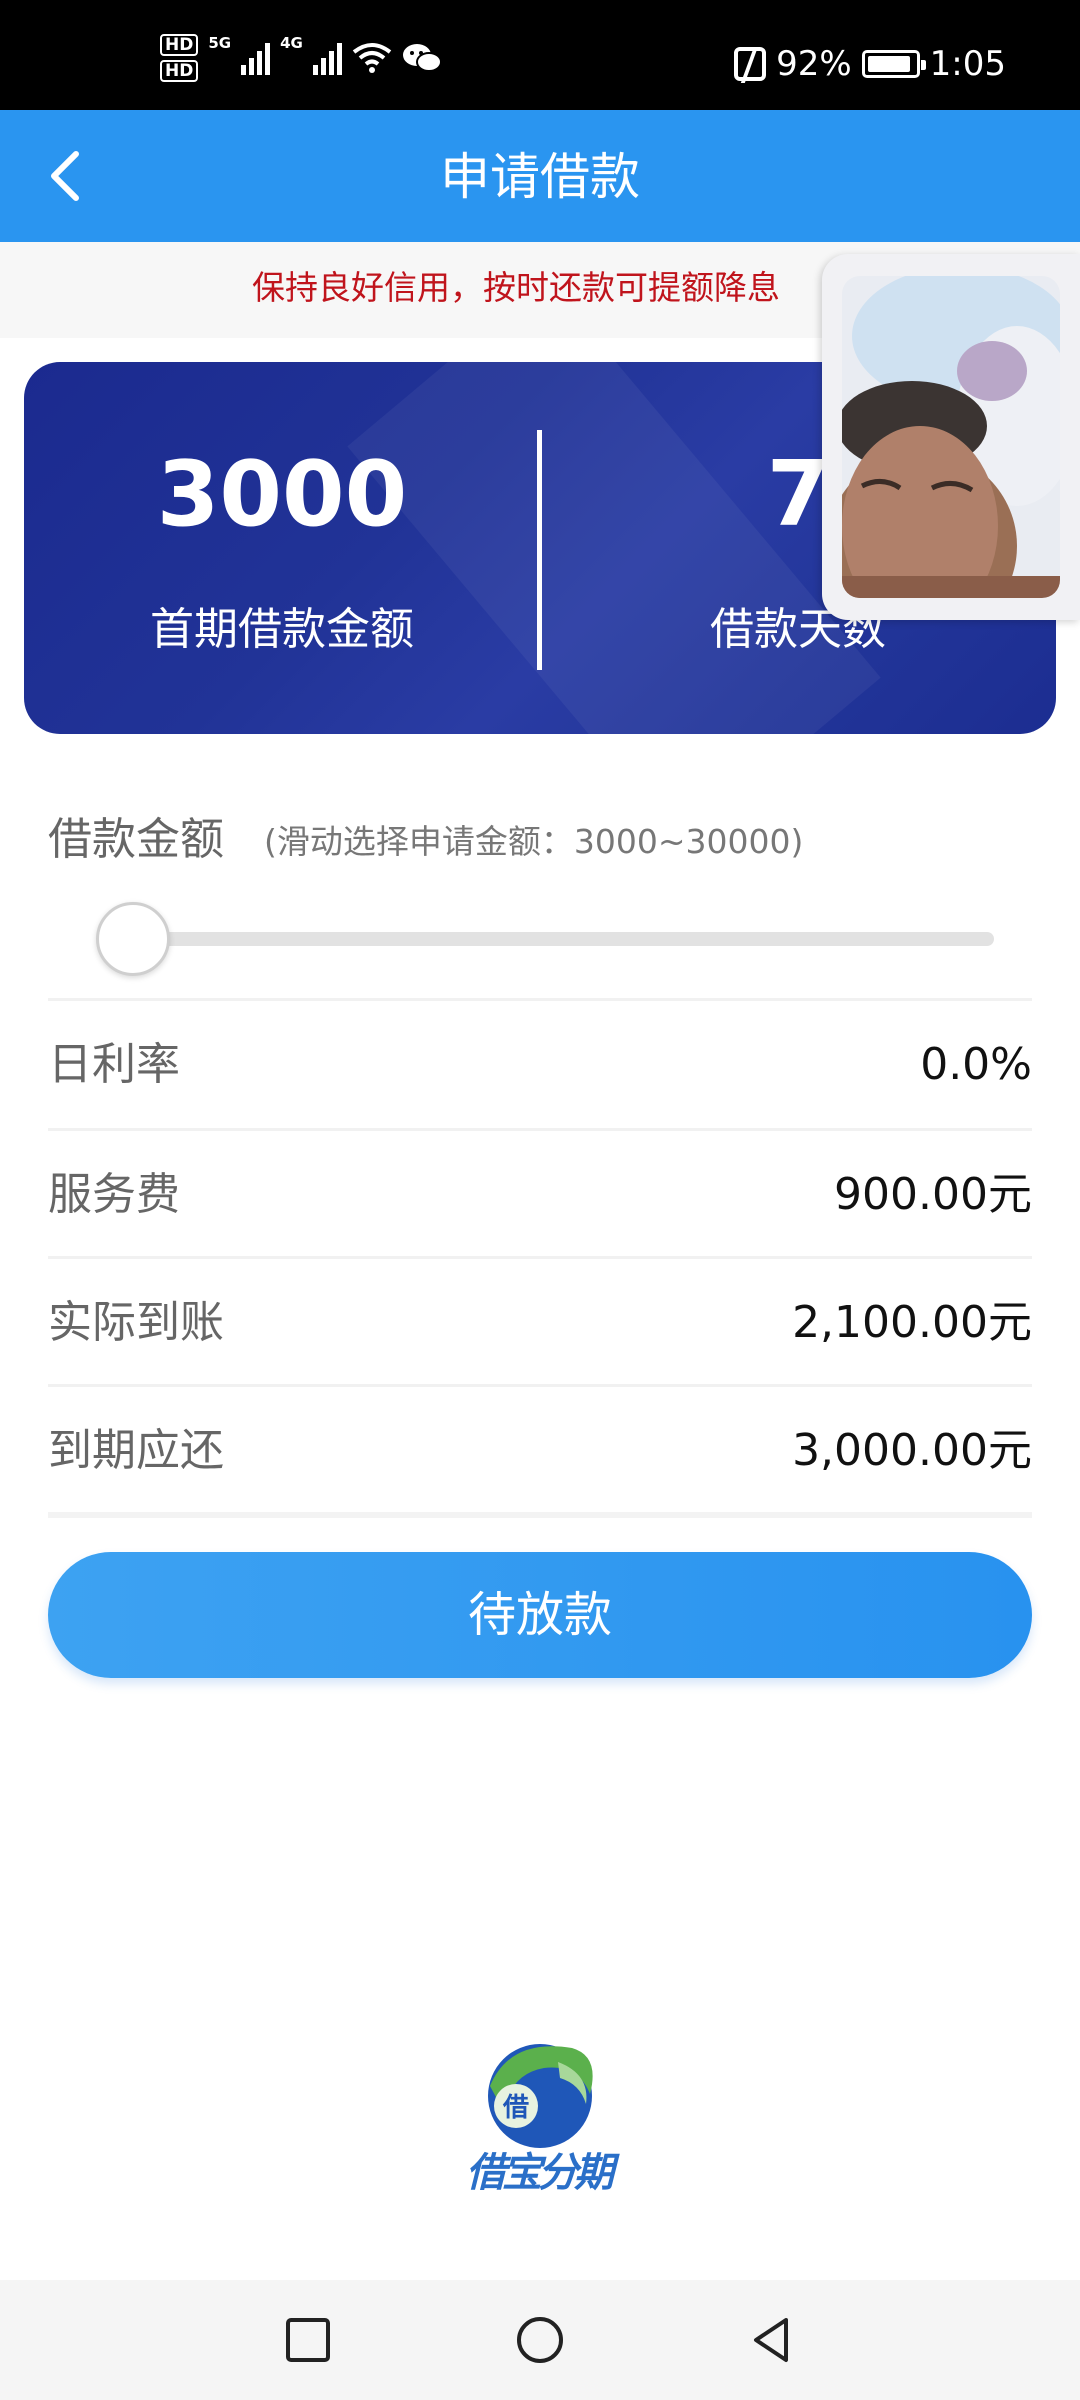 The image size is (1080, 2400). I want to click on network-5g-label: 5G, so click(220, 43).